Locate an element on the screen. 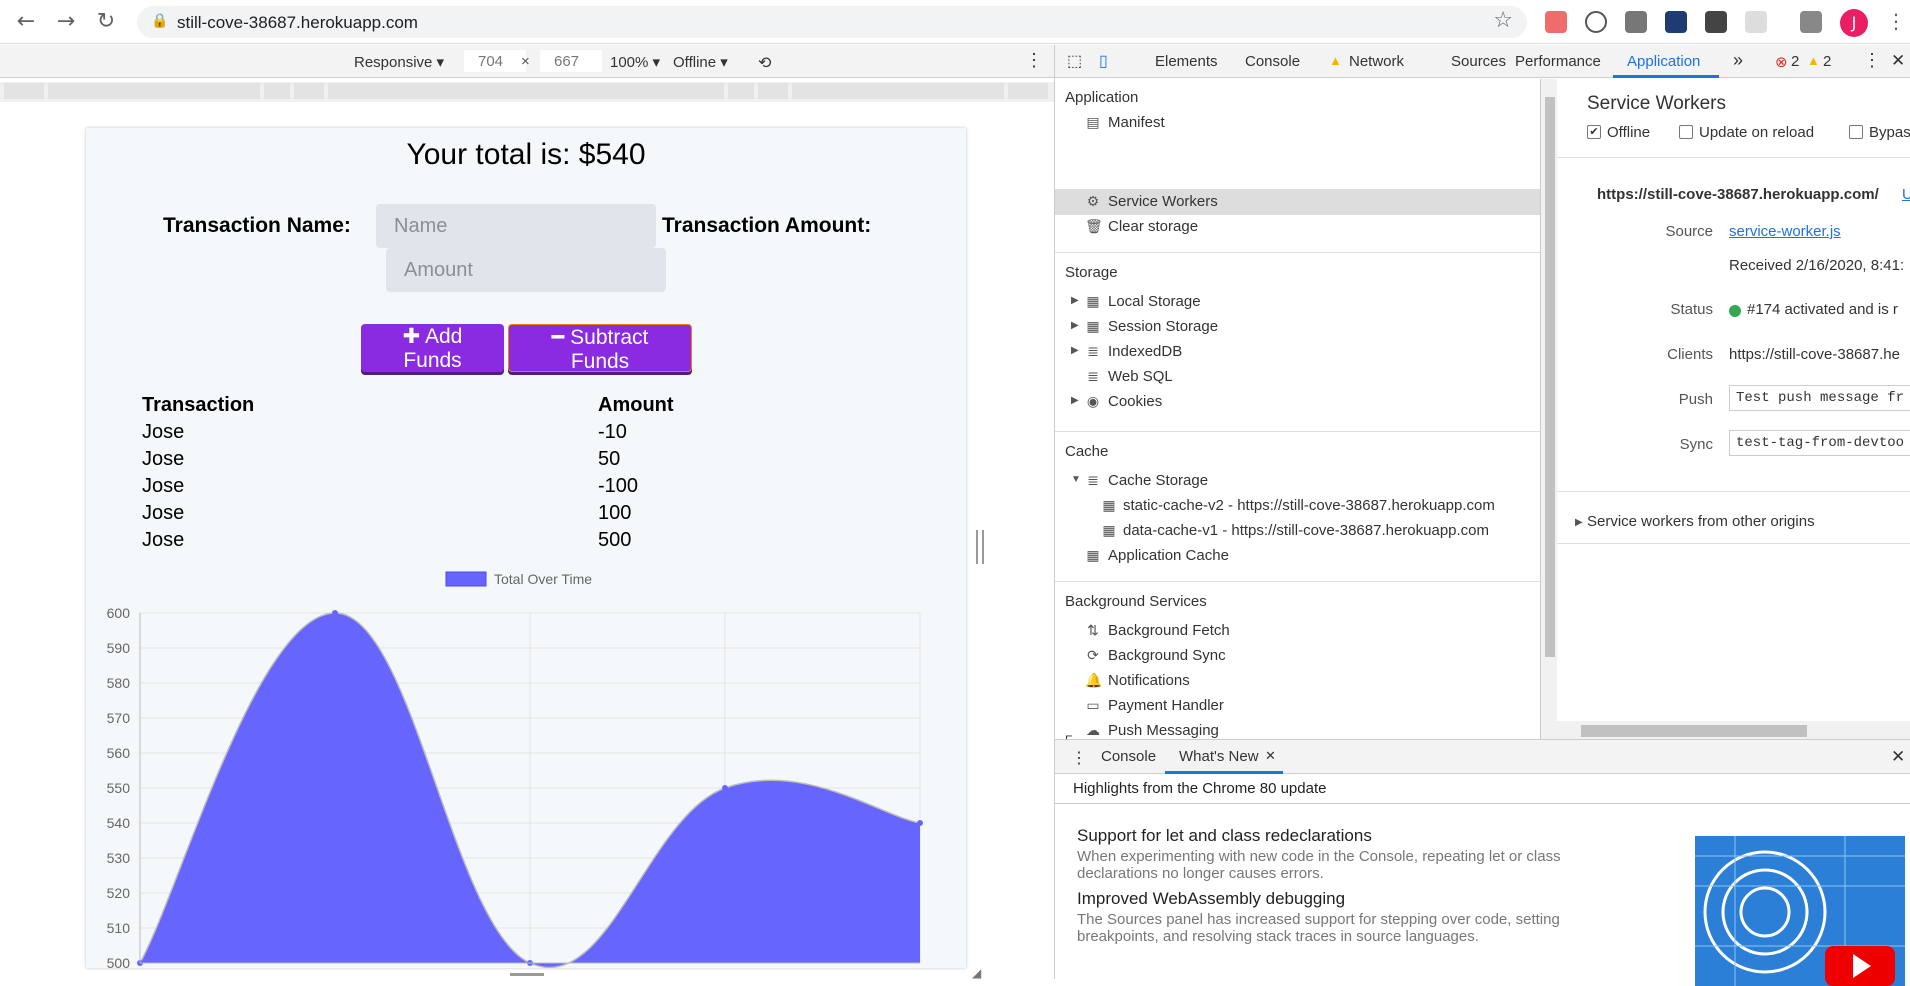 Image resolution: width=1910 pixels, height=986 pixels. close-devtools-icon: ✕ is located at coordinates (1898, 61).